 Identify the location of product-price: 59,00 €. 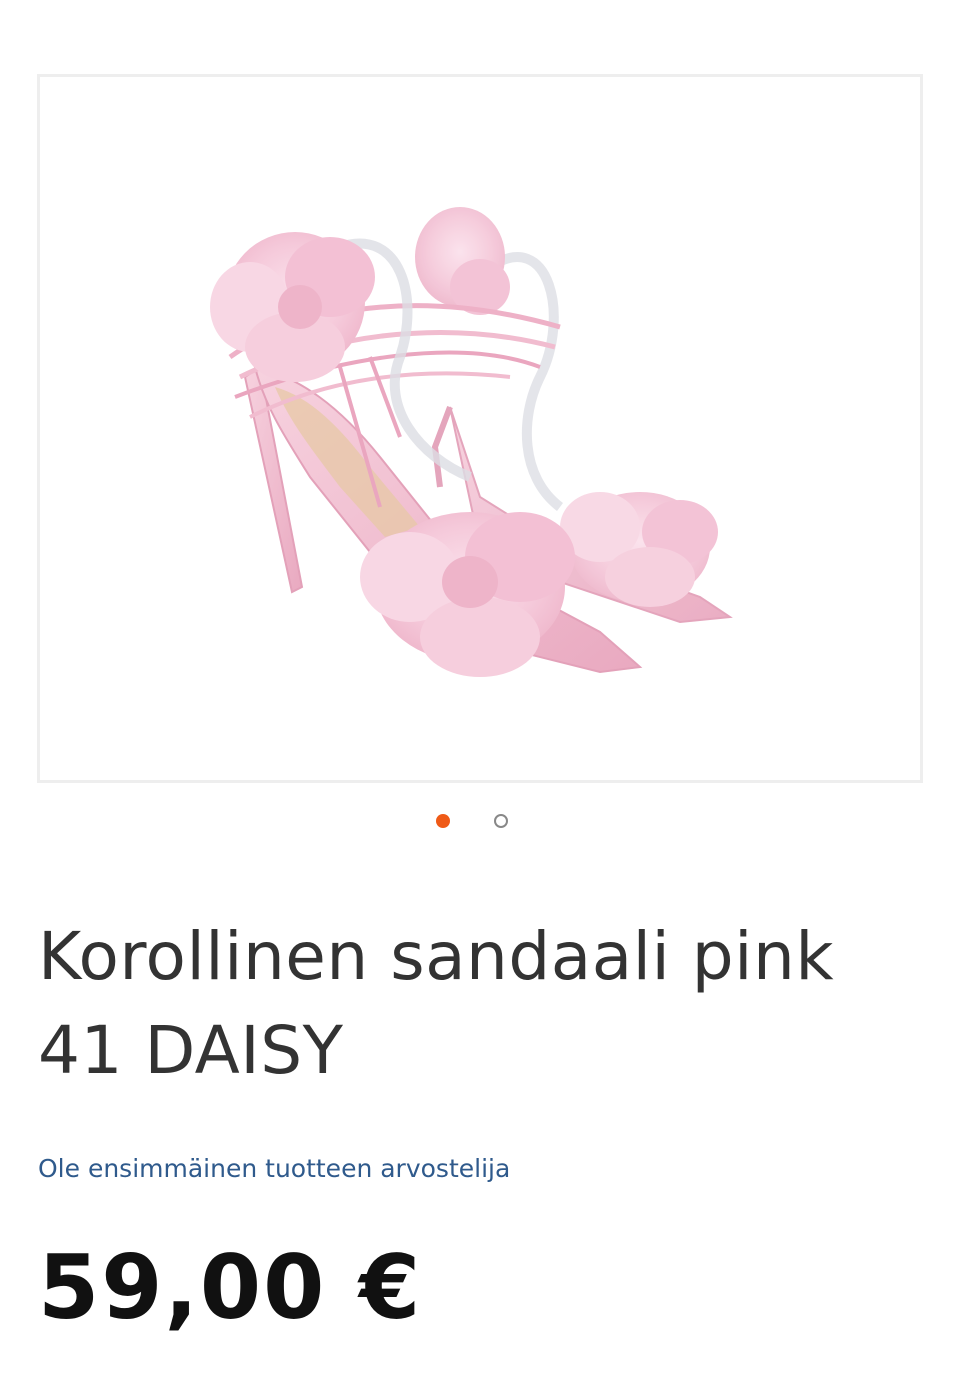
(230, 1287).